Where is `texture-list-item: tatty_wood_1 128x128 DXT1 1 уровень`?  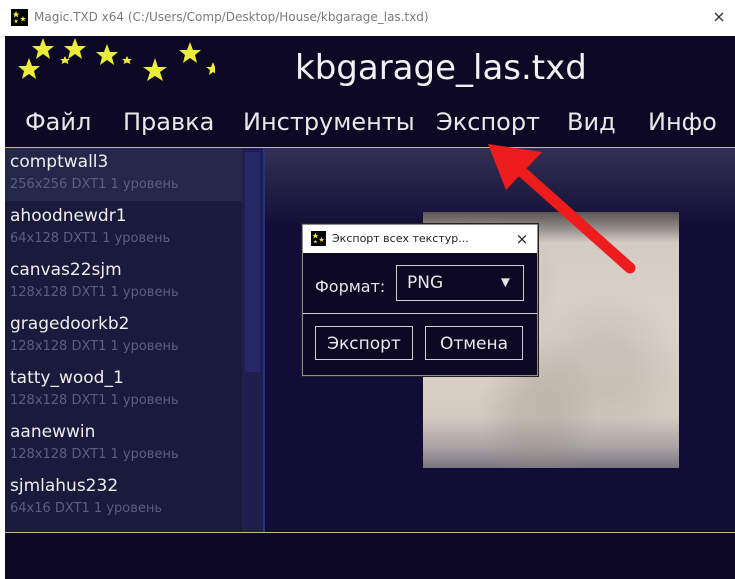 texture-list-item: tatty_wood_1 128x128 DXT1 1 уровень is located at coordinates (123, 390).